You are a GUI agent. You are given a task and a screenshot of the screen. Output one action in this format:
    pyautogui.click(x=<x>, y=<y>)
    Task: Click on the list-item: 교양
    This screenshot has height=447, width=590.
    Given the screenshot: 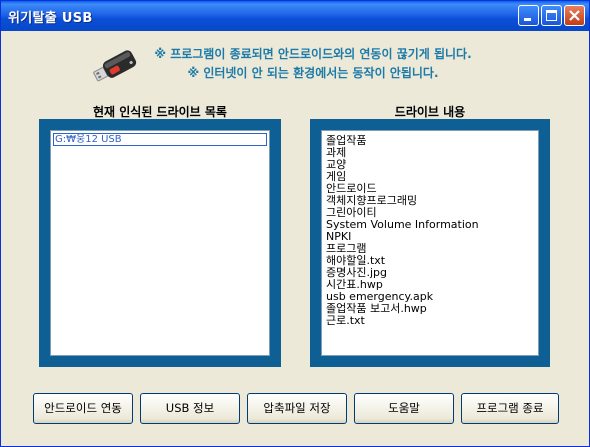 What is the action you would take?
    pyautogui.click(x=402, y=165)
    